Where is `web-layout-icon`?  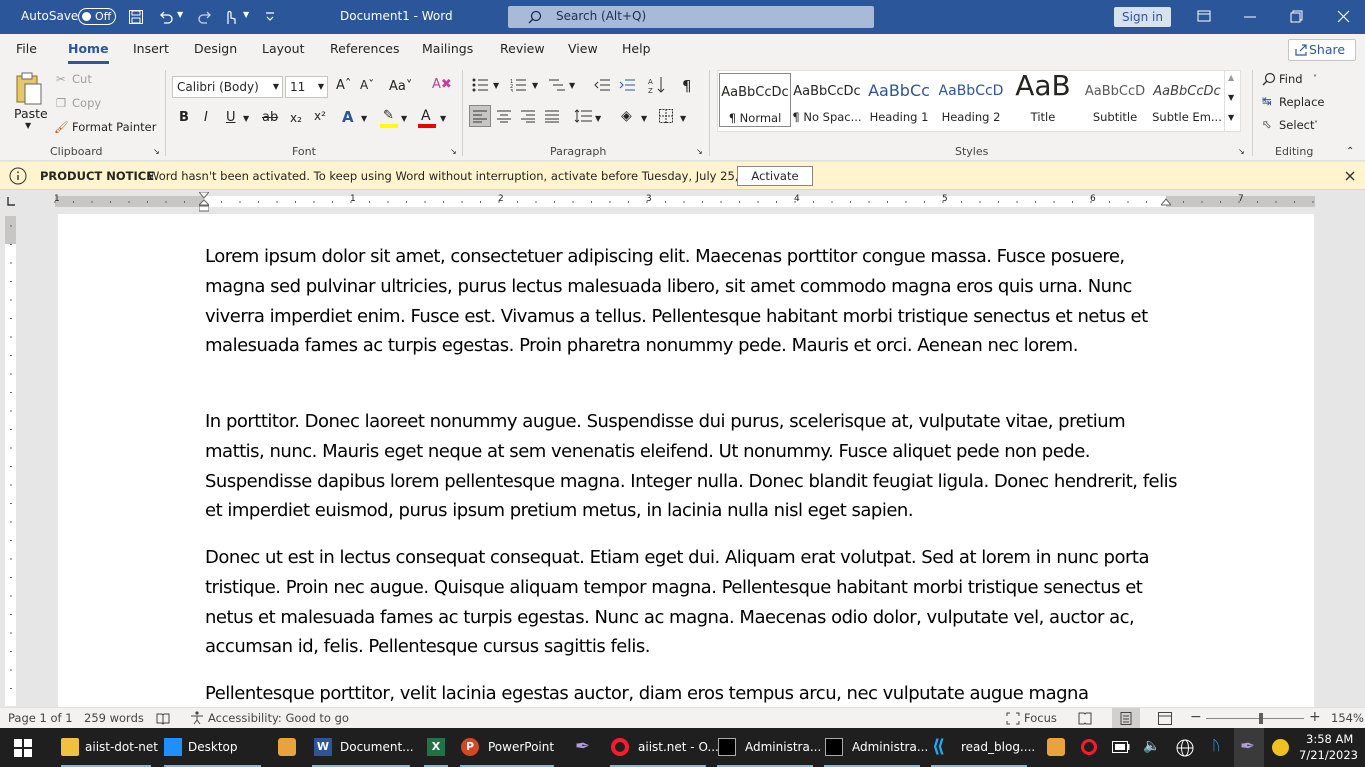 web-layout-icon is located at coordinates (1165, 718).